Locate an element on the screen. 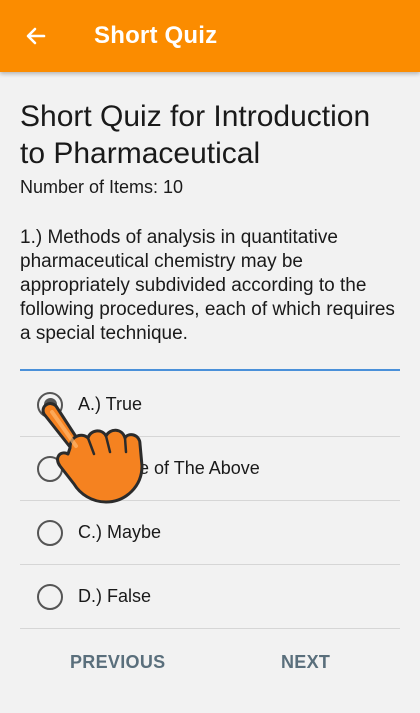 Image resolution: width=420 pixels, height=713 pixels. question-divider is located at coordinates (210, 370).